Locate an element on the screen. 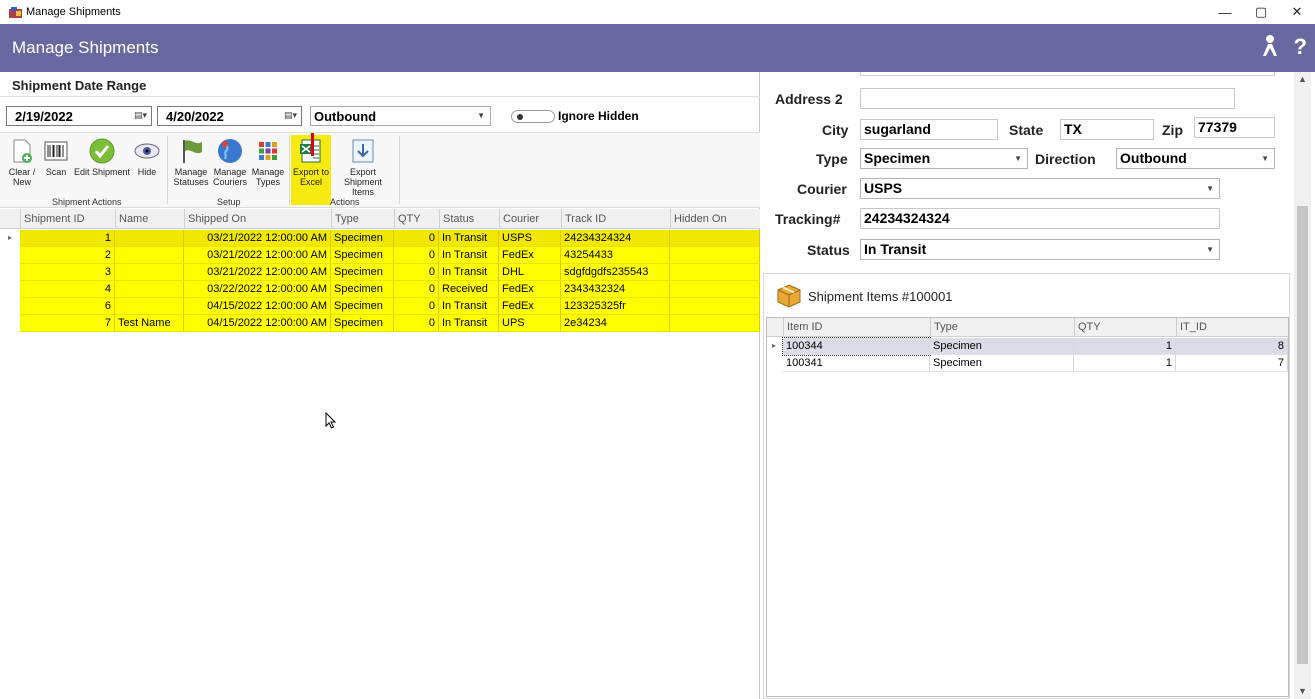 The width and height of the screenshot is (1315, 699). manage-statuses-button: Manage Statuses is located at coordinates (191, 162).